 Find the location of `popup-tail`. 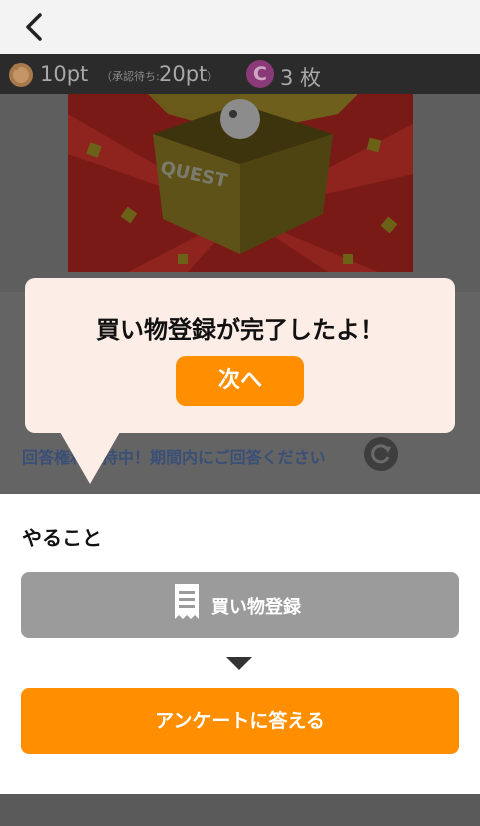

popup-tail is located at coordinates (90, 458).